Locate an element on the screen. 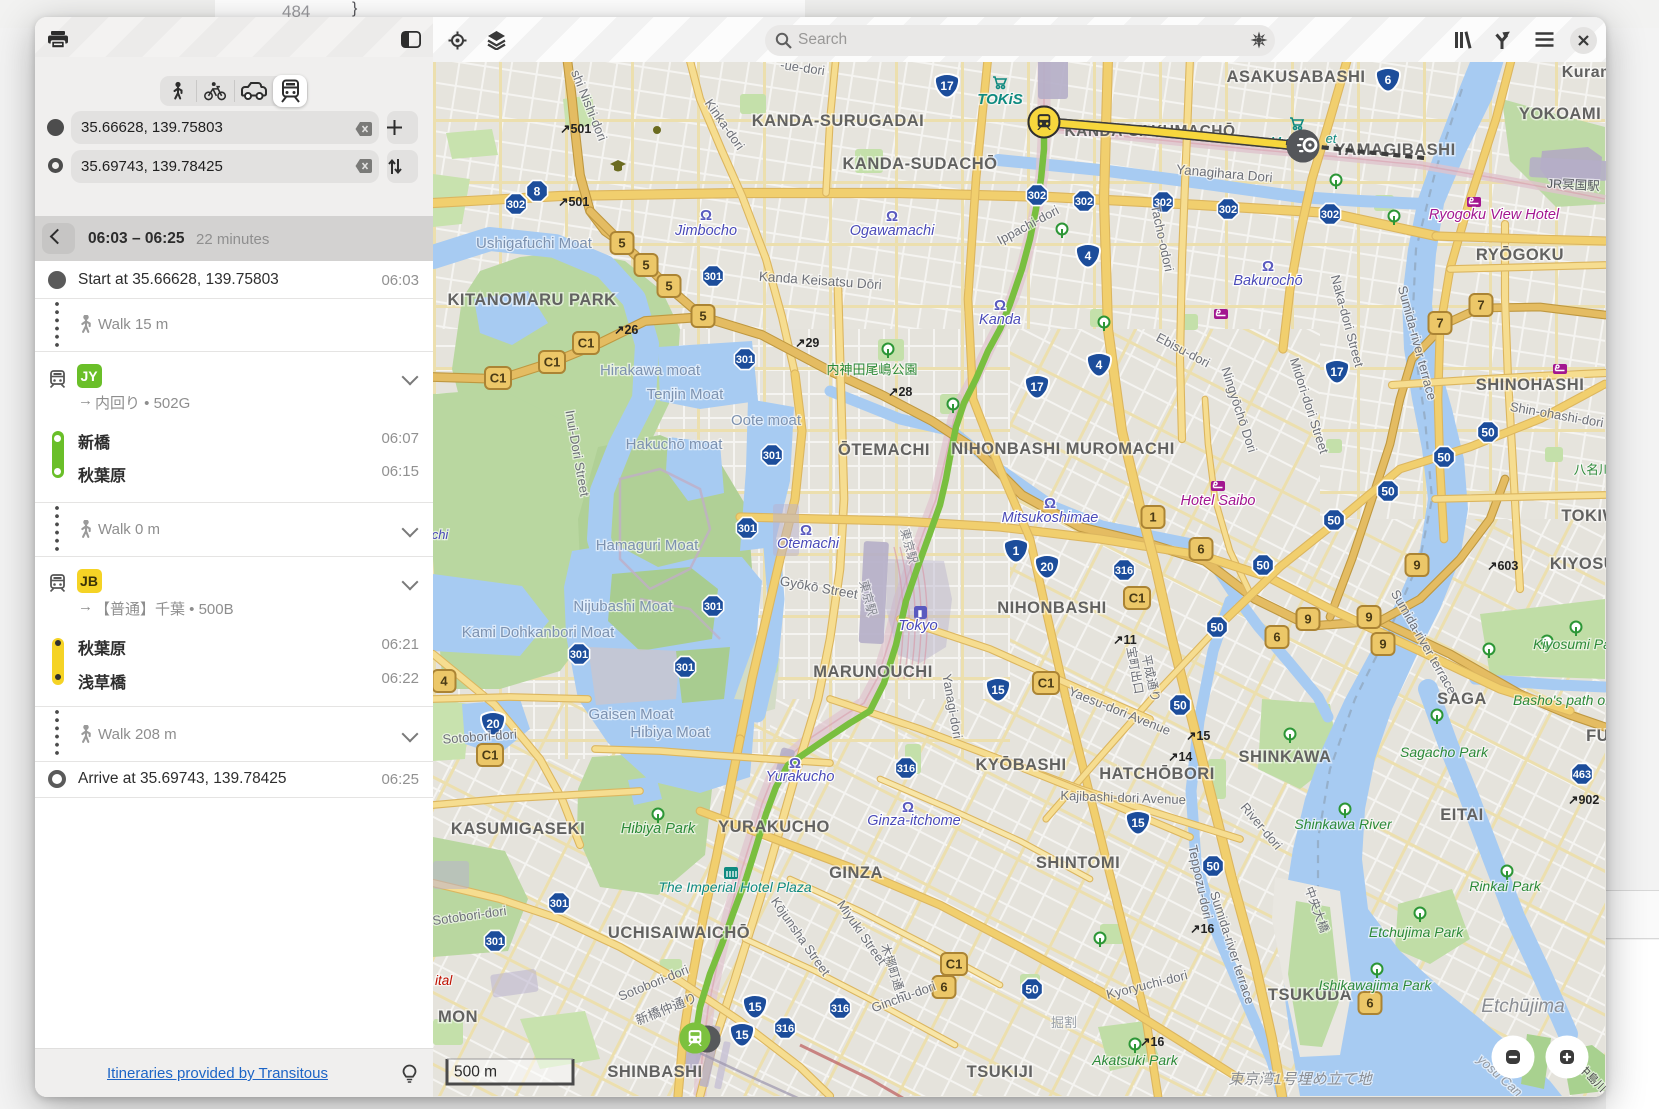 The height and width of the screenshot is (1109, 1659). svg-text: Hamaguri Moat is located at coordinates (647, 545).